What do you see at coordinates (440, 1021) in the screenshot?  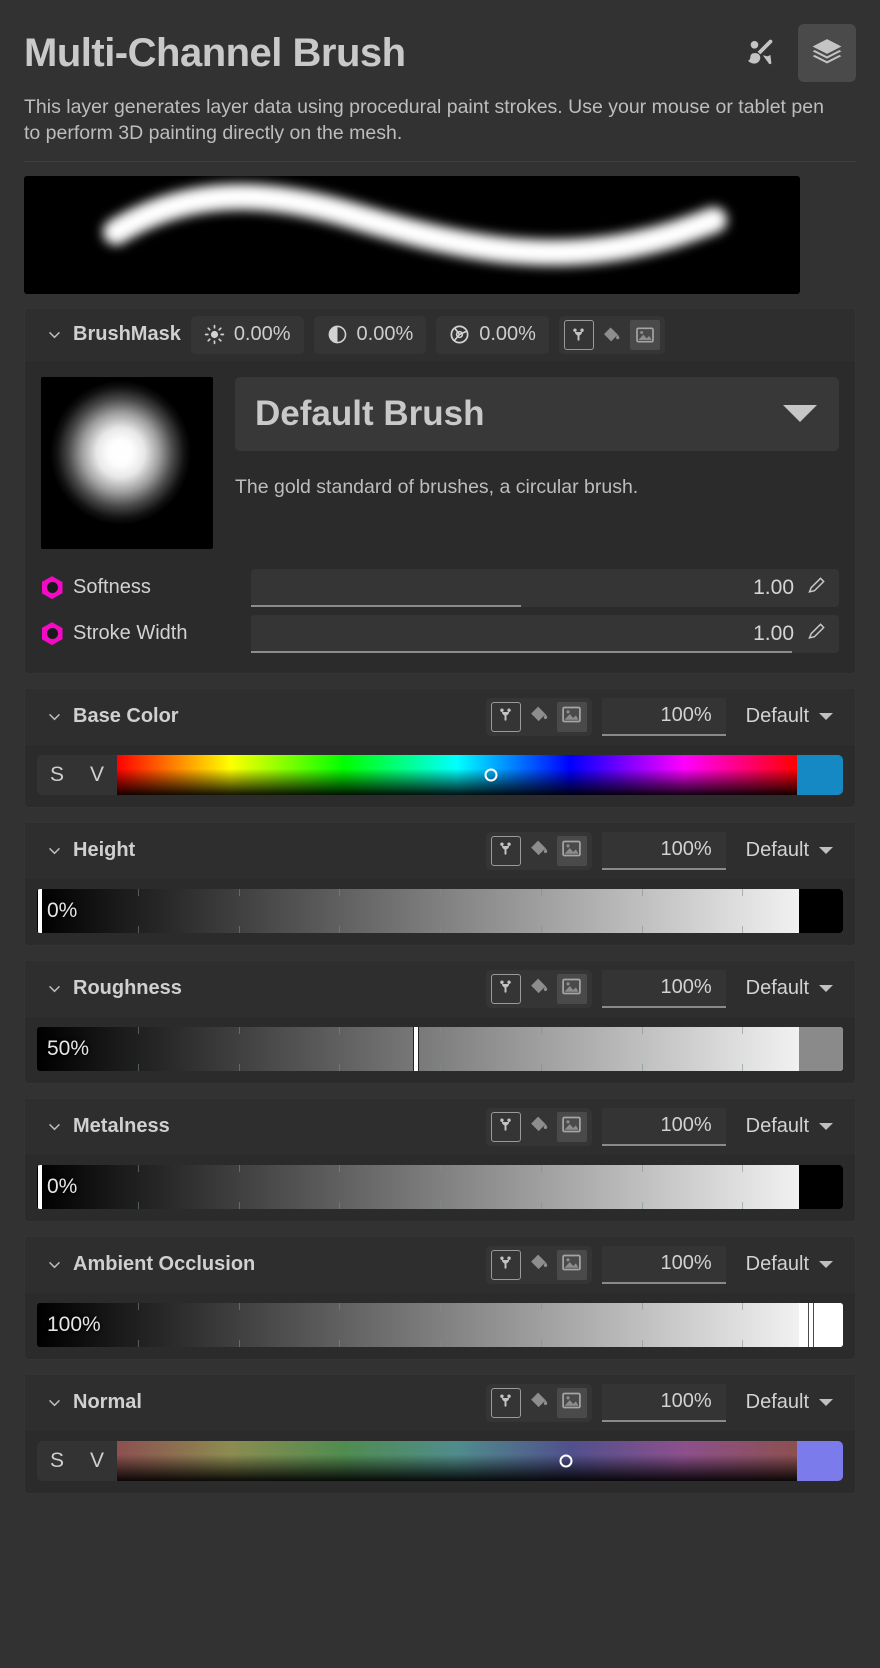 I see `channel-card: Roughness 100% Default 50%` at bounding box center [440, 1021].